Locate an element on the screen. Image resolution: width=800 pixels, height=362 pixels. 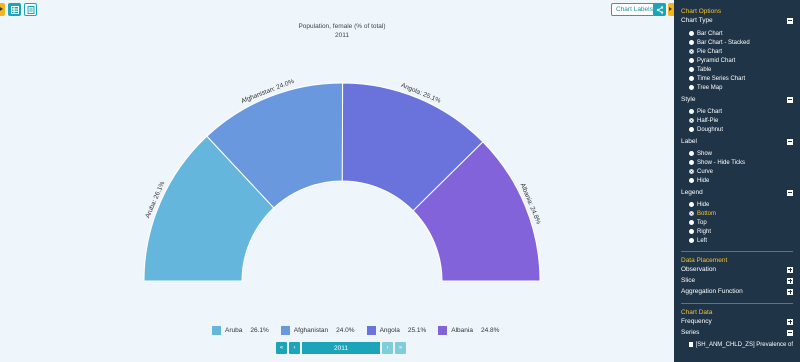
chart-type-option: Pyramid Chart is located at coordinates (737, 60).